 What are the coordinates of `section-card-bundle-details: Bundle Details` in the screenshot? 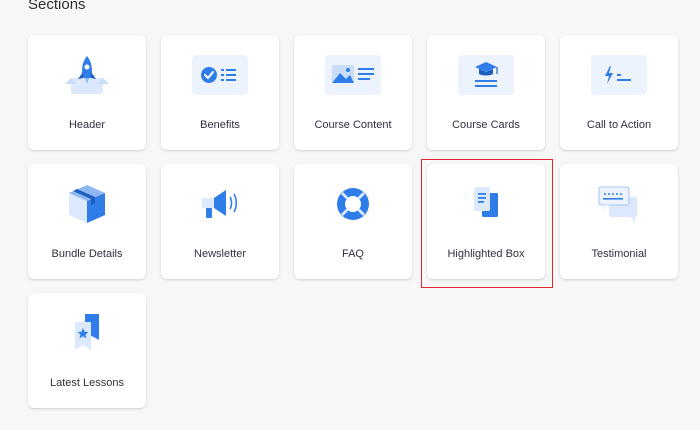 It's located at (87, 221).